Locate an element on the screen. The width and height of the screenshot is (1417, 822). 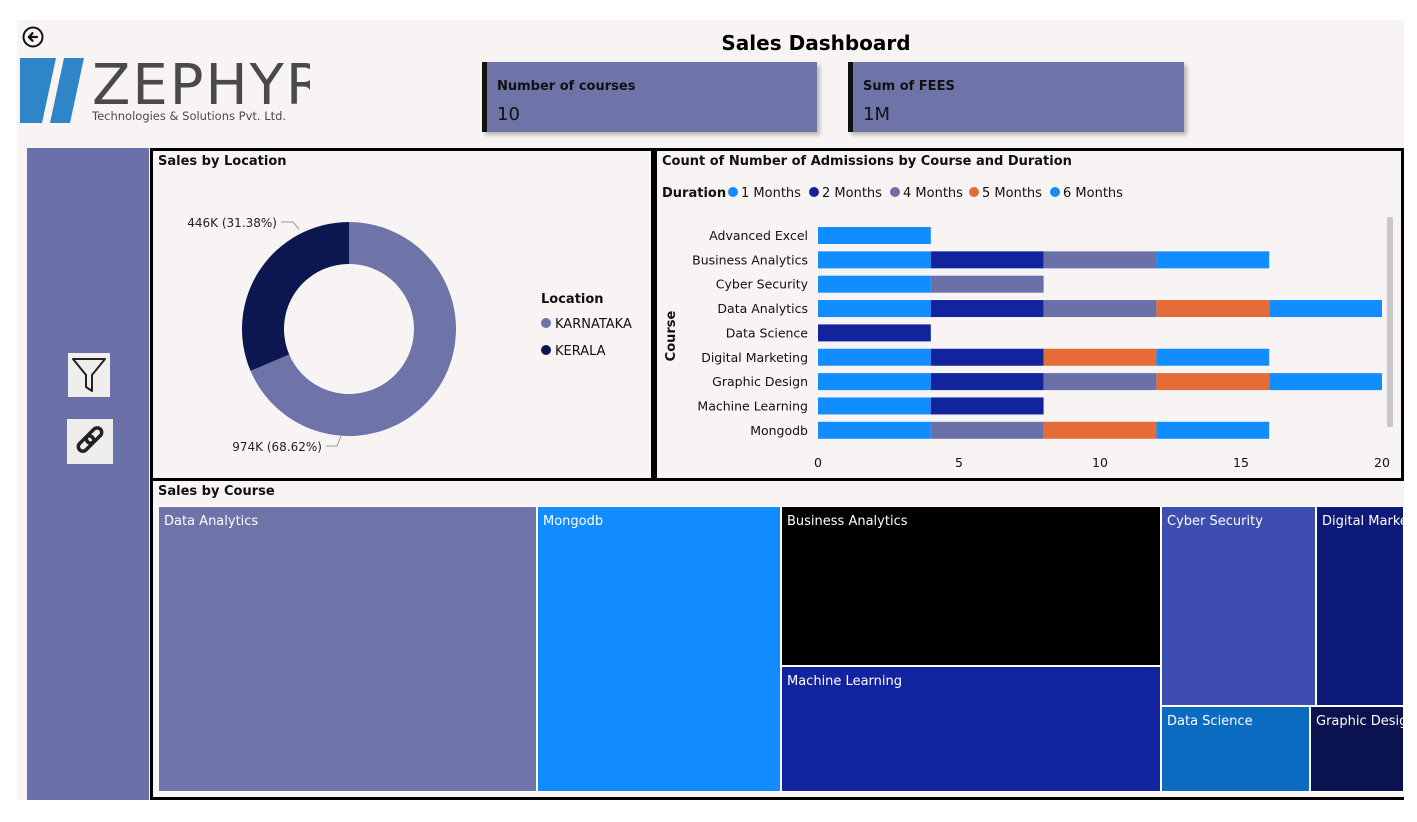
legend-item: 1 Months is located at coordinates (771, 193).